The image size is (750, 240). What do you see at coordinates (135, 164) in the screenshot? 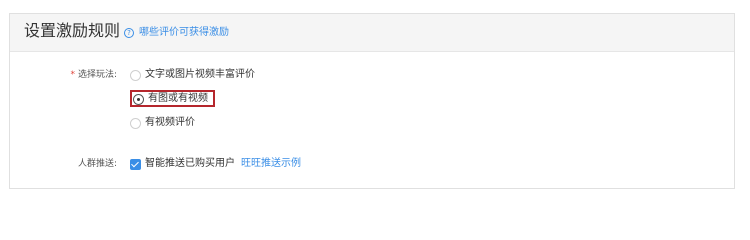
I see `smart-push-checkbox` at bounding box center [135, 164].